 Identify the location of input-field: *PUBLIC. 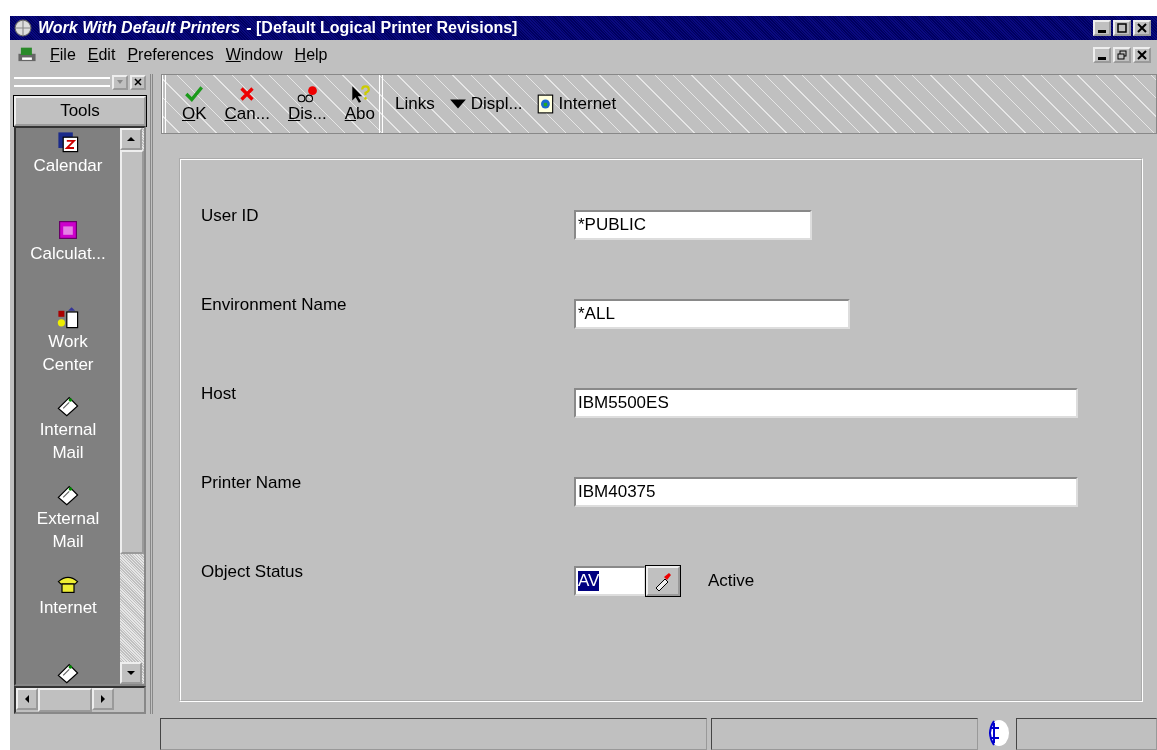
(693, 225).